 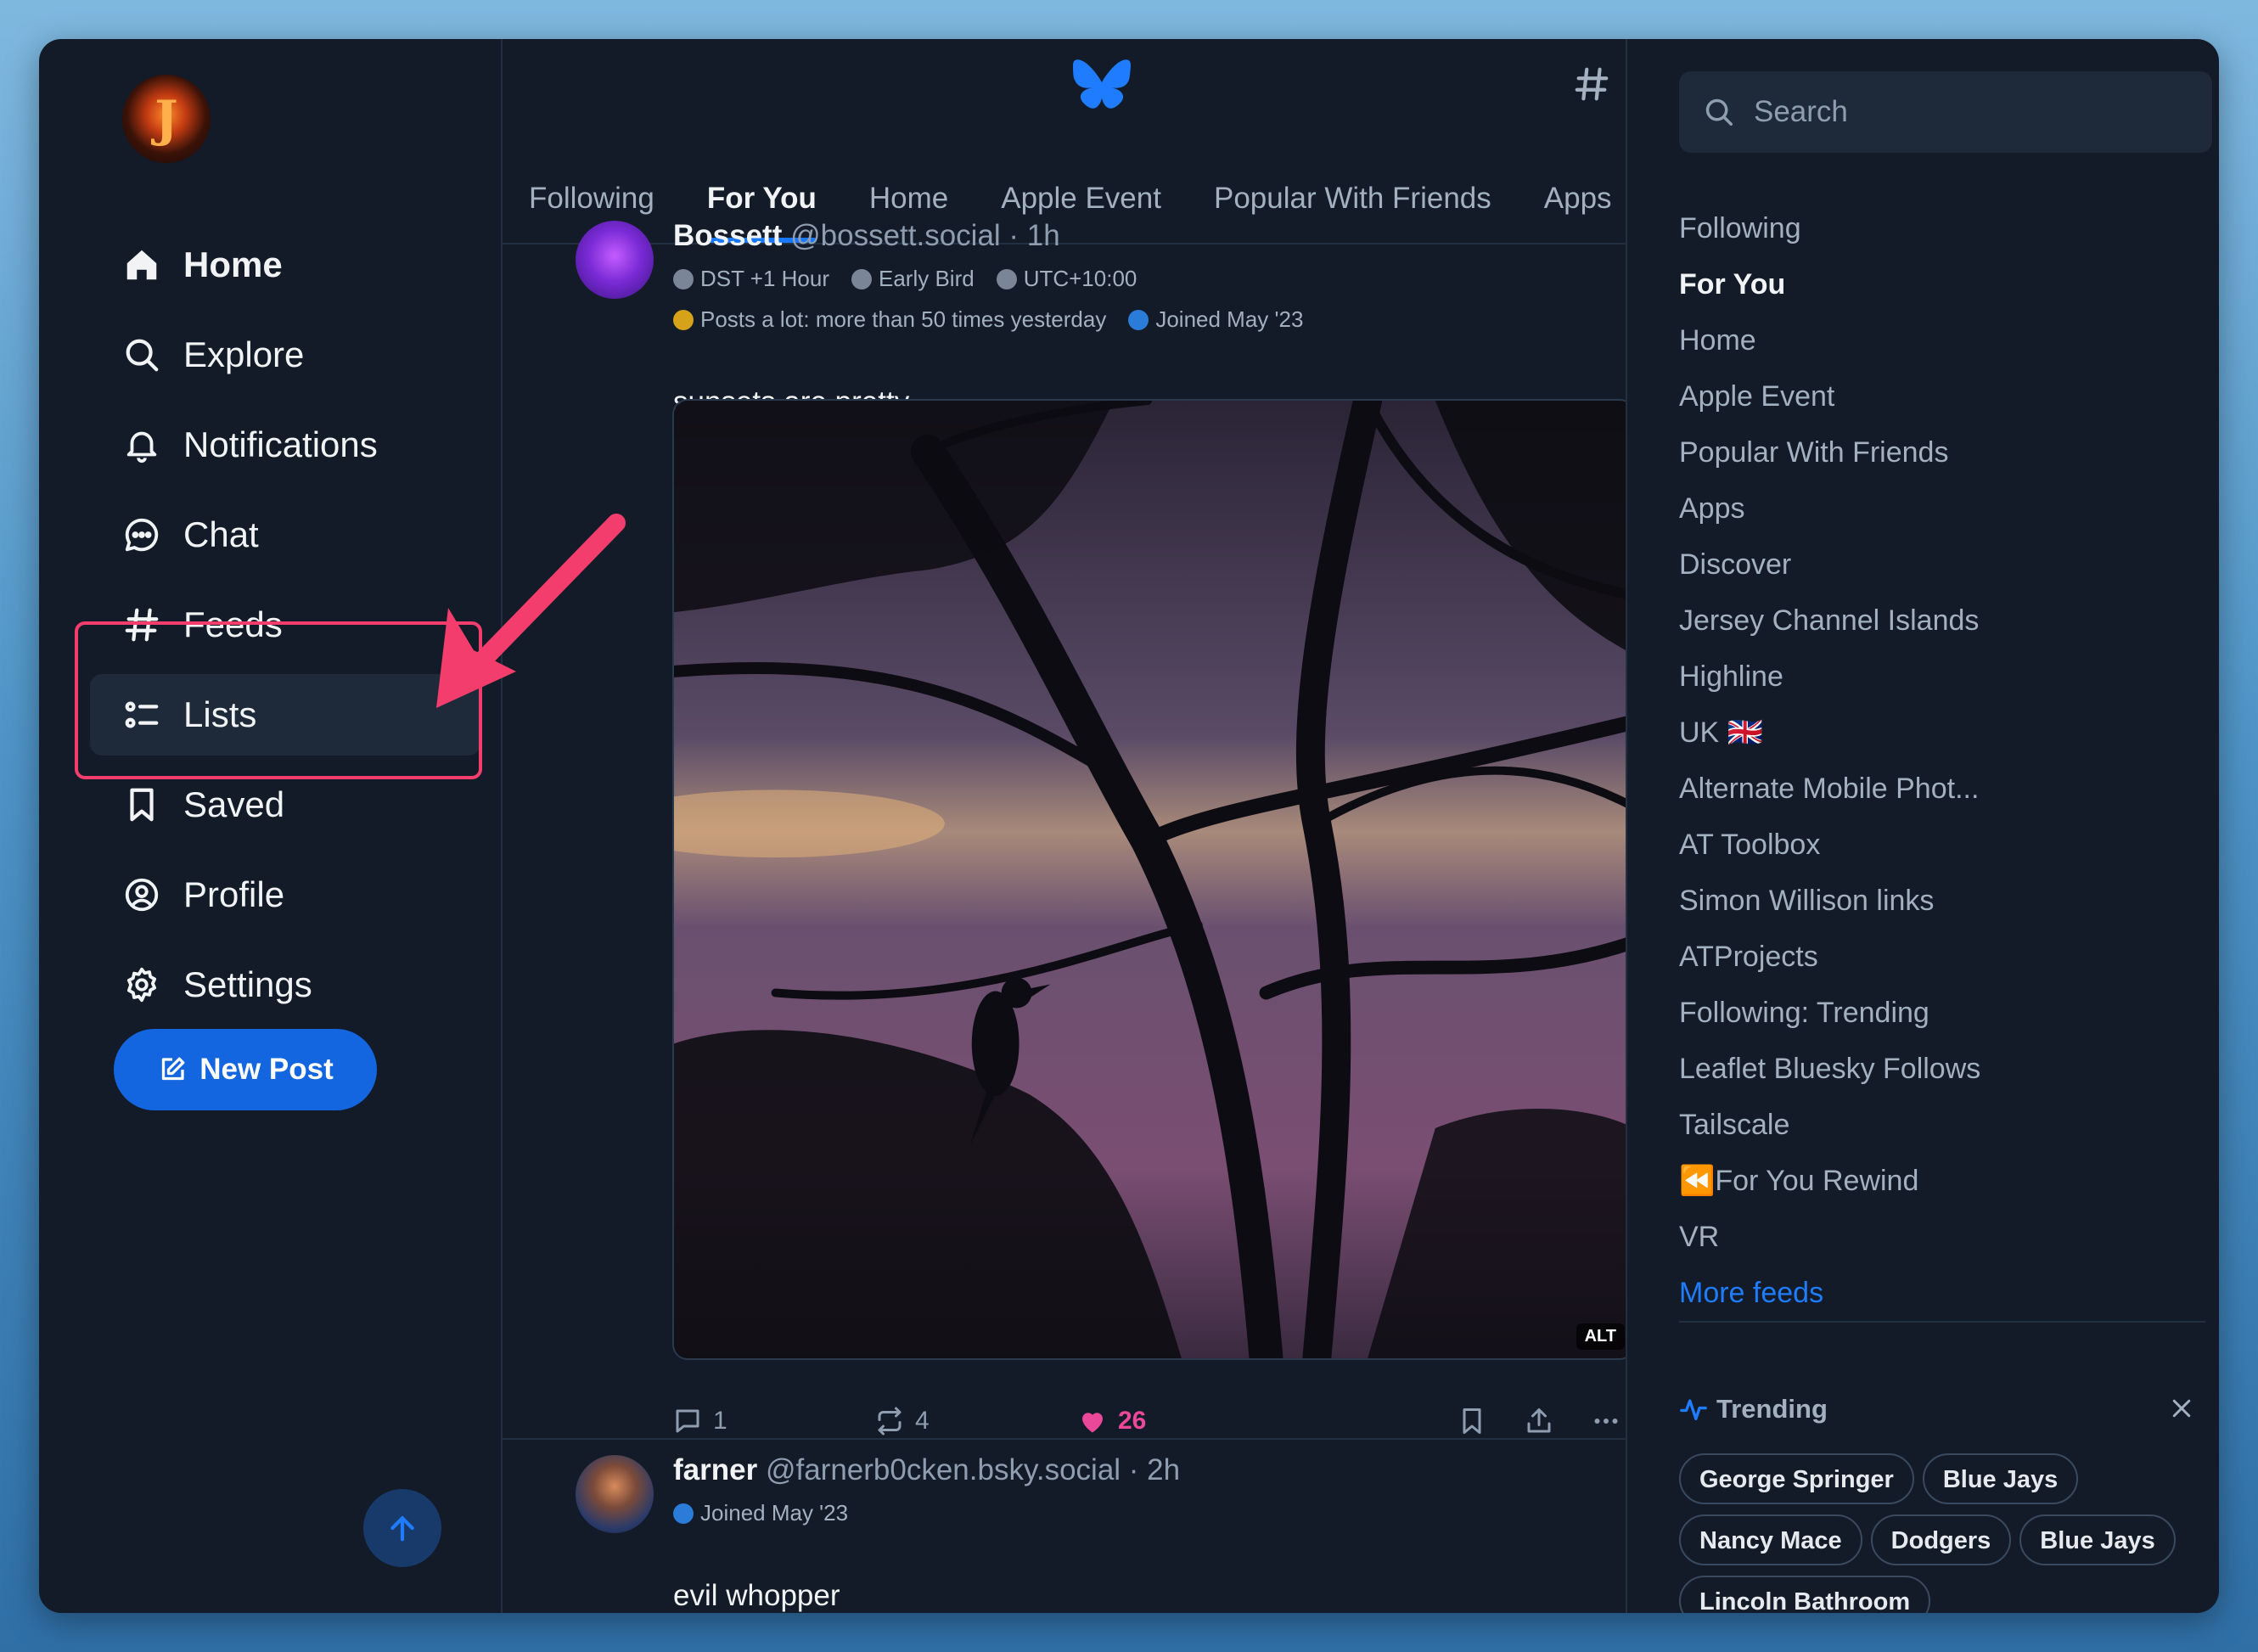 I want to click on trending-divider, so click(x=1942, y=1322).